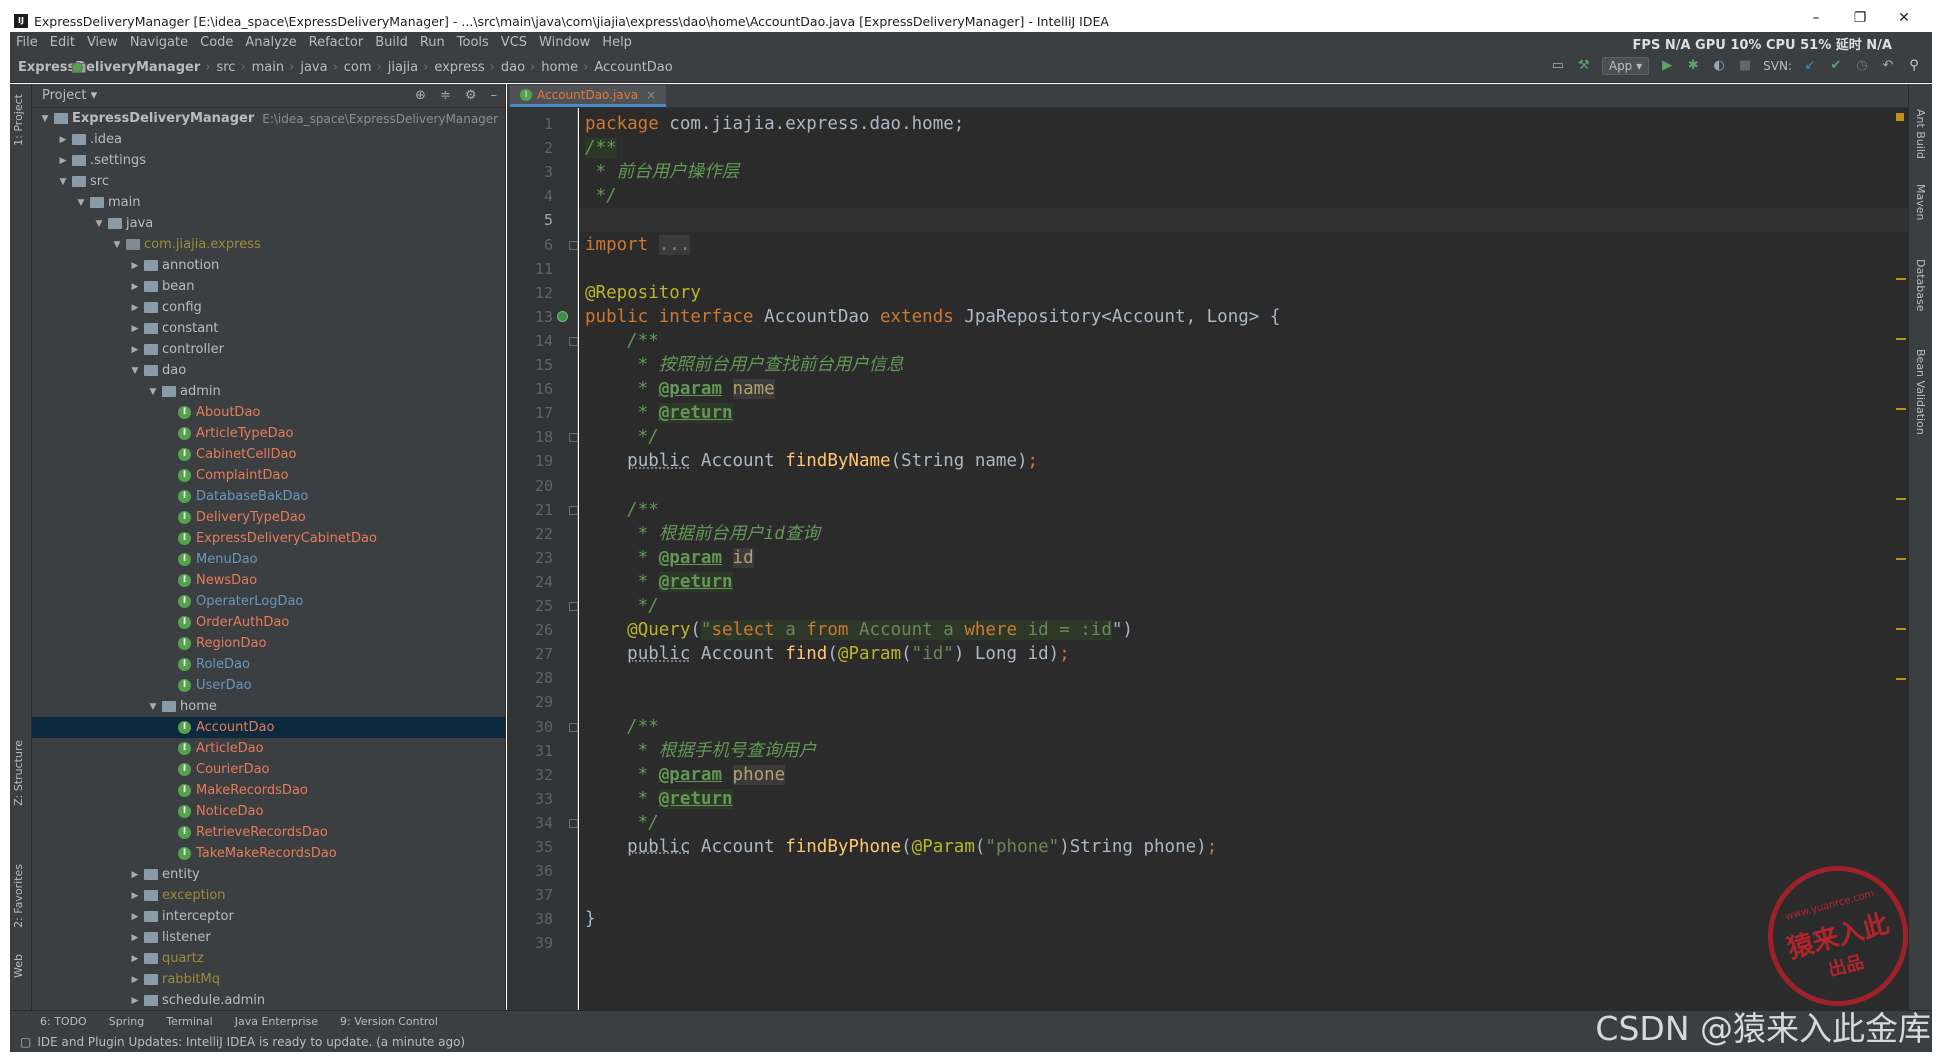  Describe the element at coordinates (1719, 66) in the screenshot. I see `coverage-icon: ◐` at that location.